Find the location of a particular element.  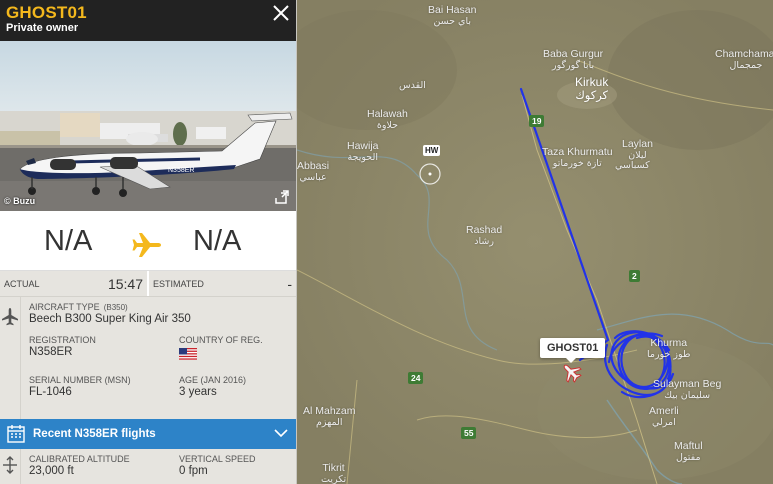

recent-flights-bar: Recent N358ER flights is located at coordinates (148, 434).